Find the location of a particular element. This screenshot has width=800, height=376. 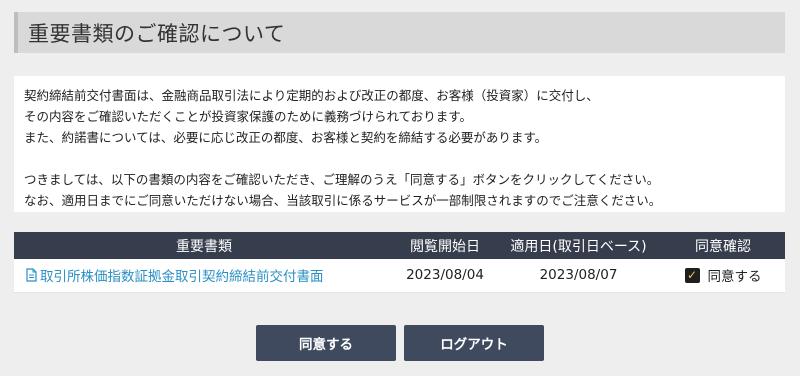

agree-checkbox: ✓ is located at coordinates (692, 275).